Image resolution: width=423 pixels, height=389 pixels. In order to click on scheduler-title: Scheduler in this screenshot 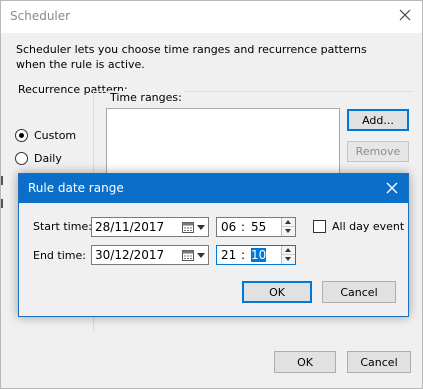, I will do `click(40, 16)`.